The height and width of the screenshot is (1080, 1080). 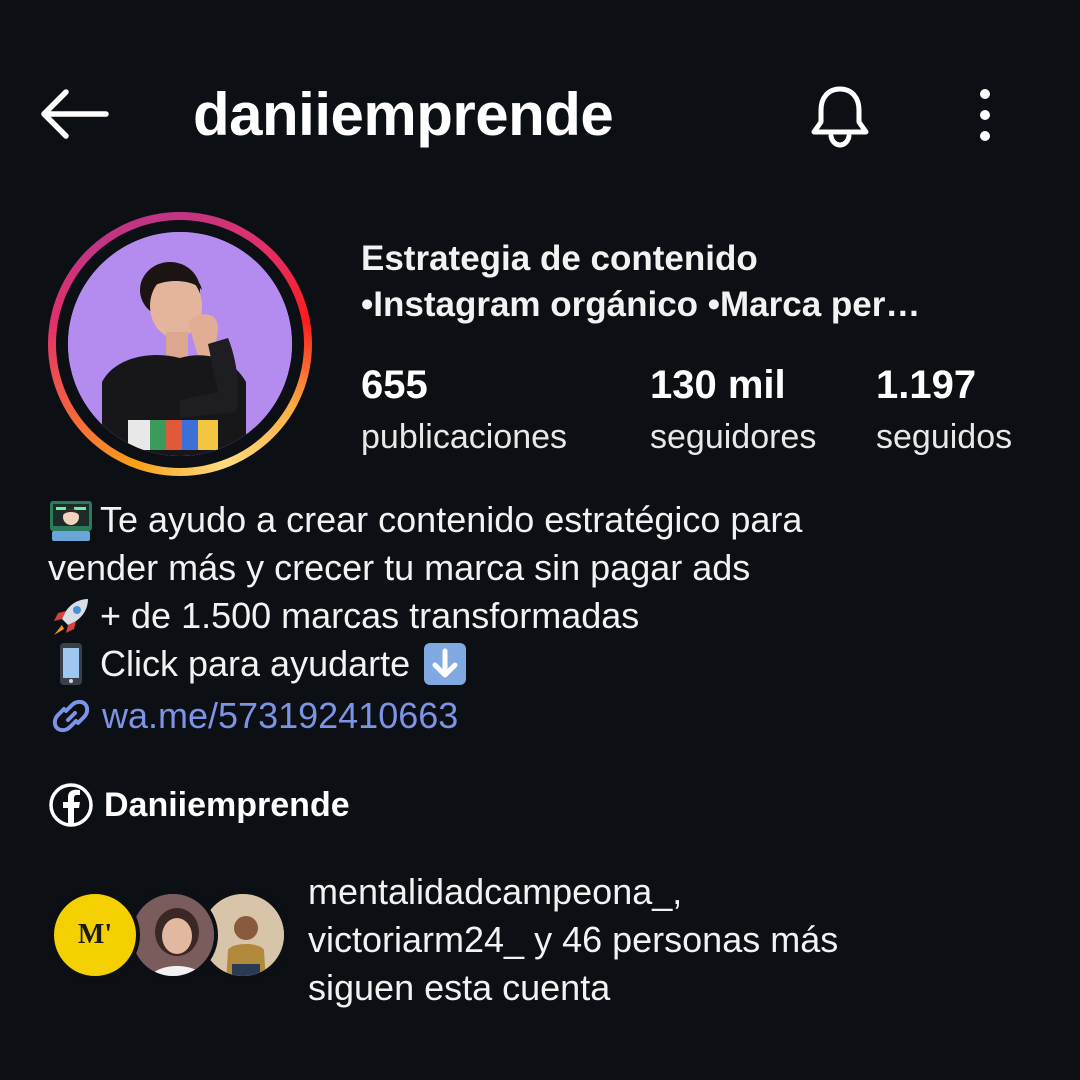 I want to click on following-stat: 1.197 seguidos, so click(x=944, y=408).